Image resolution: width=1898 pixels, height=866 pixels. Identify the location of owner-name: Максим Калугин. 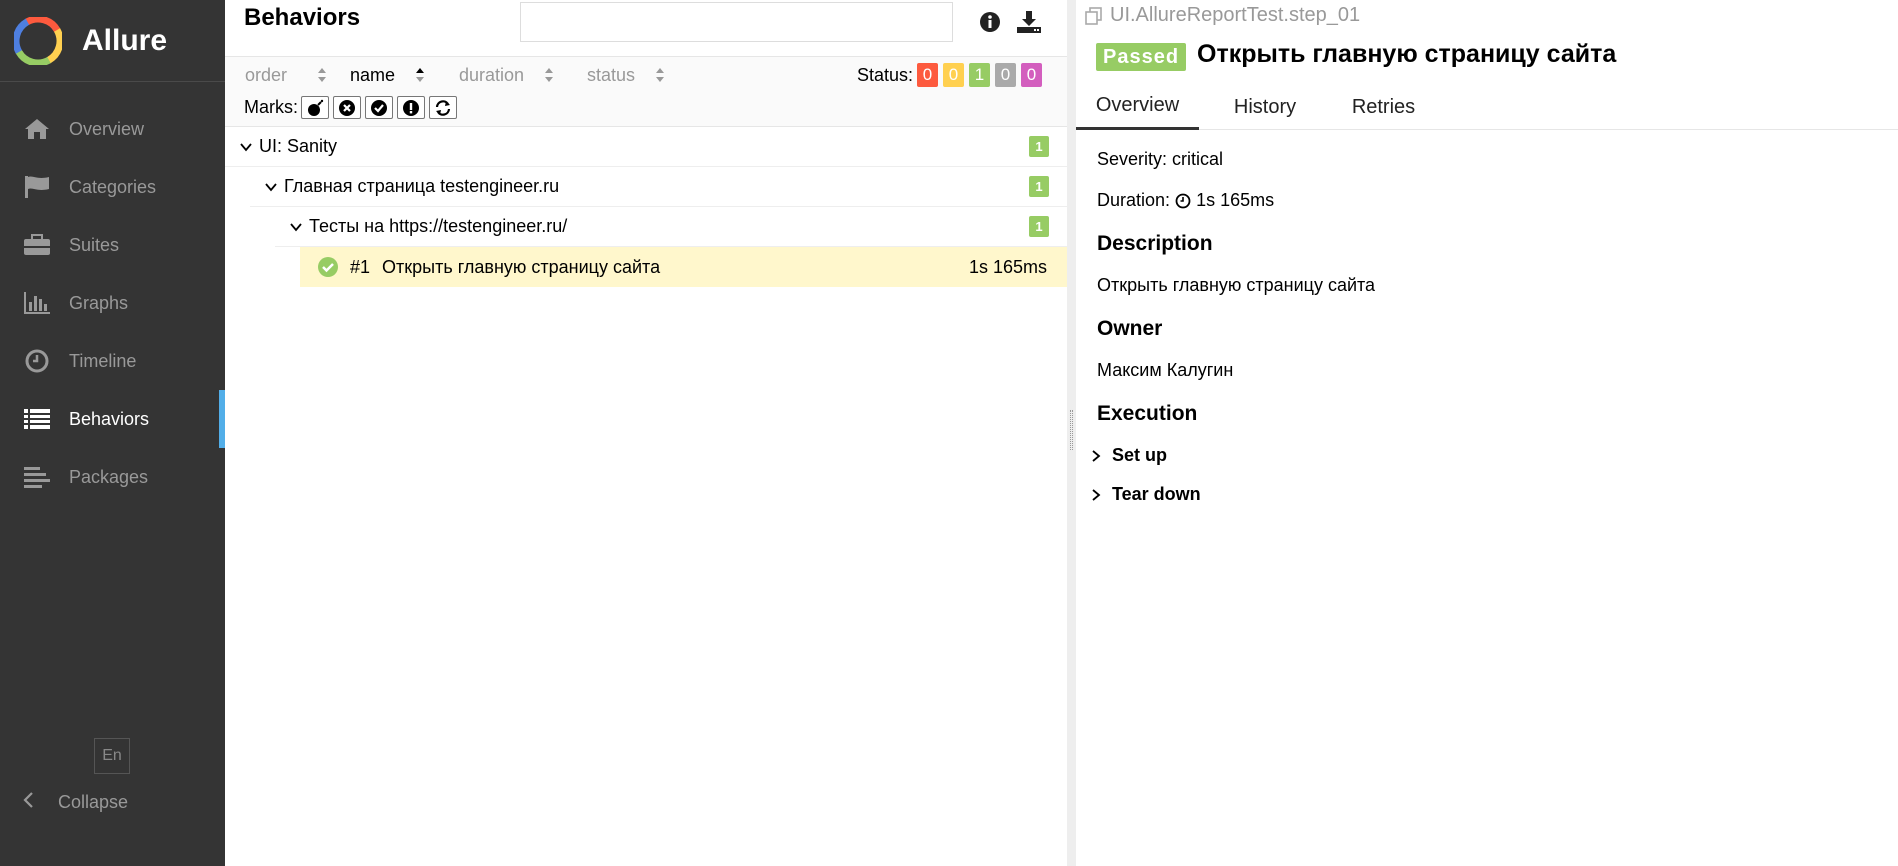
(1165, 370).